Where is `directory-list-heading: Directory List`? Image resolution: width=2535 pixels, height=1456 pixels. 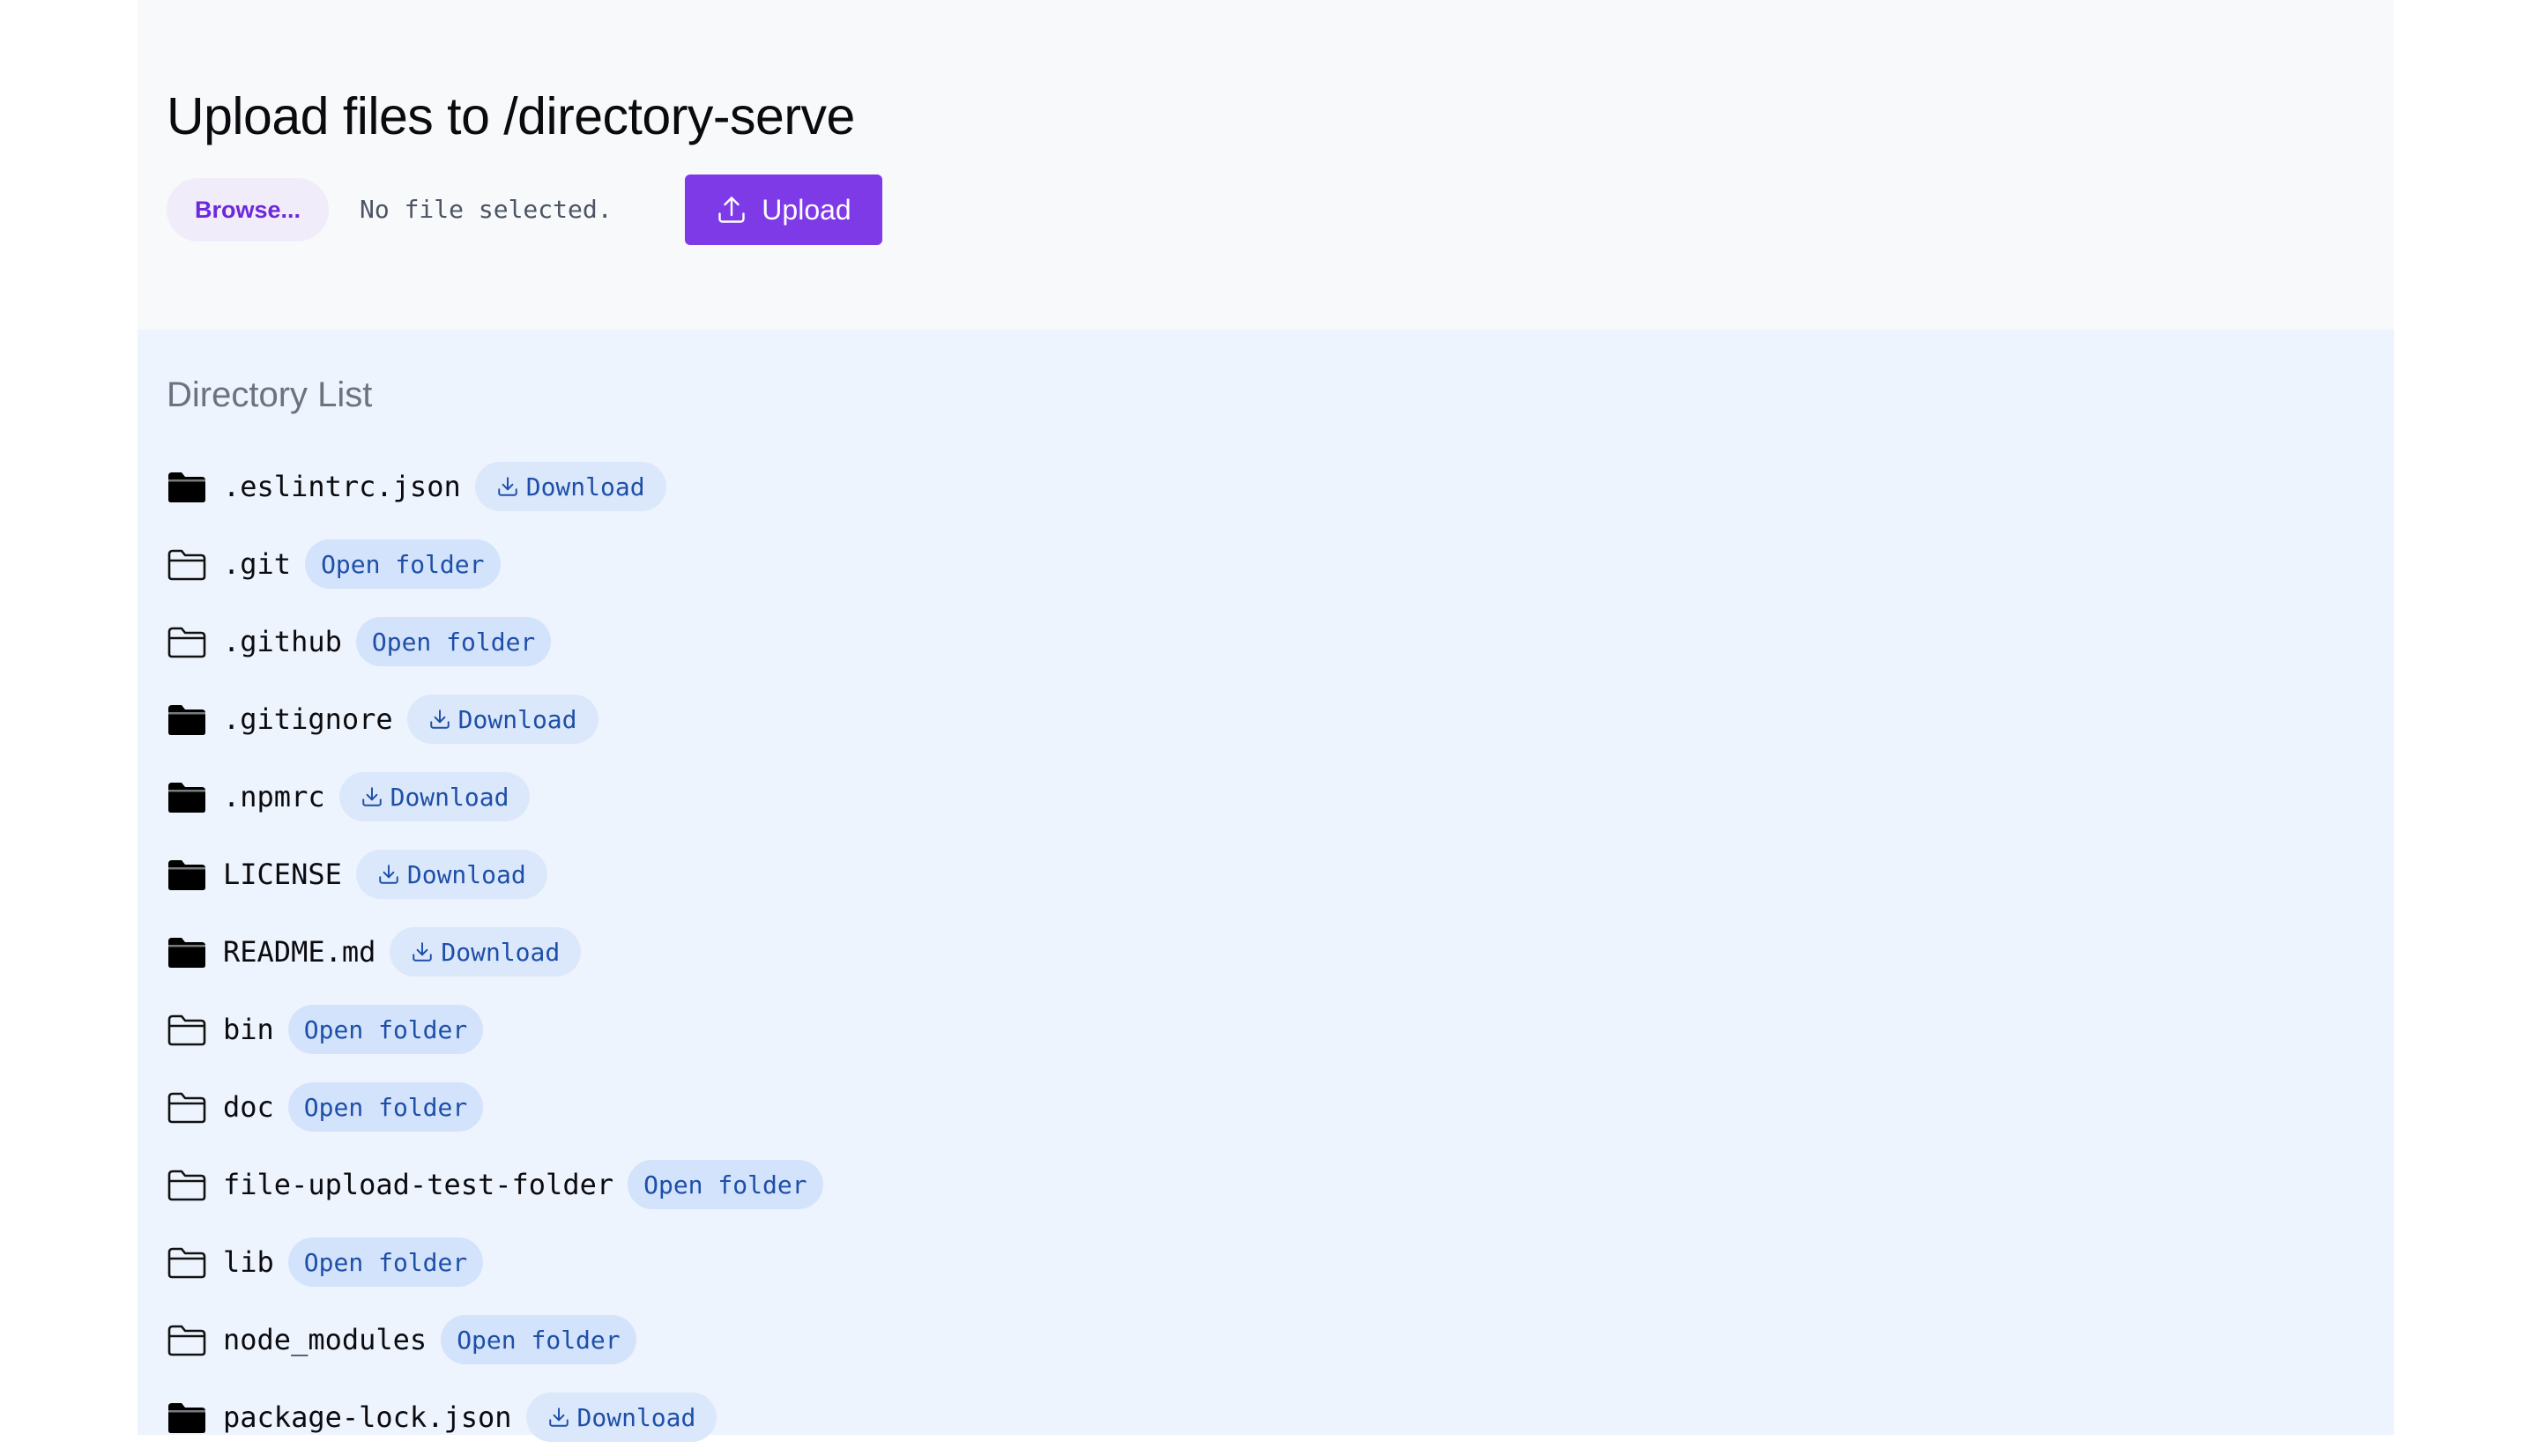 directory-list-heading: Directory List is located at coordinates (270, 394).